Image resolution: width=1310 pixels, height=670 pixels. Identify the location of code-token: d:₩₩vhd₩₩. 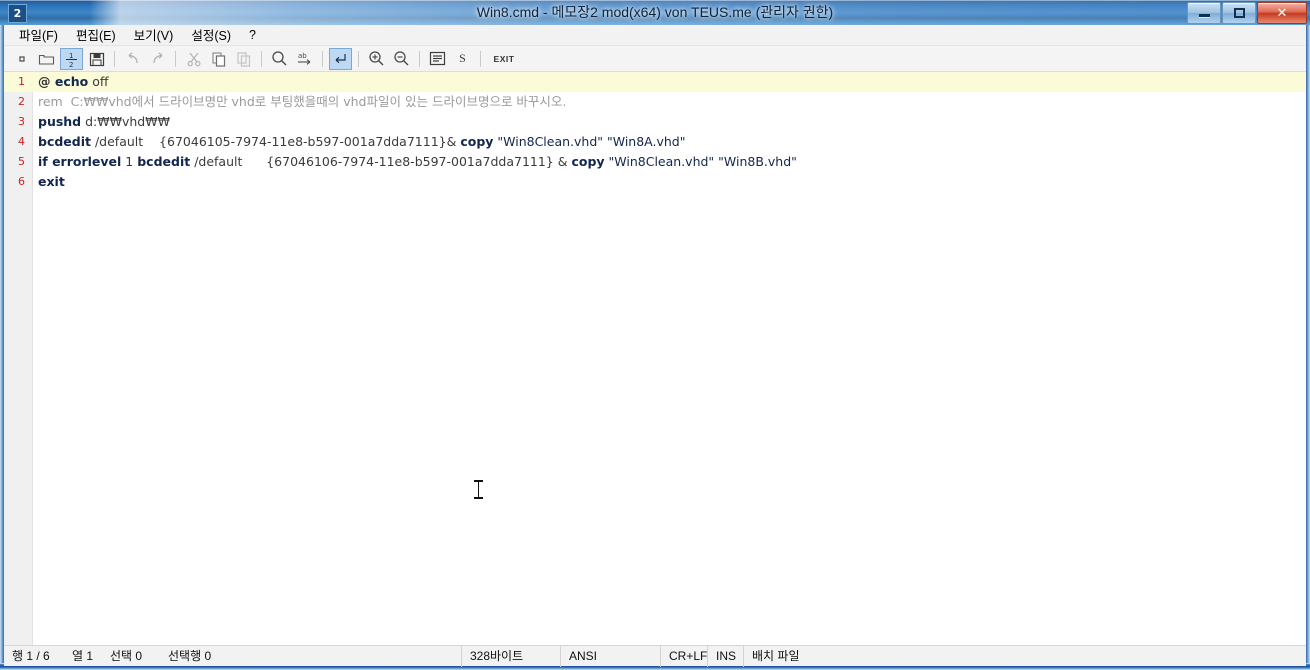
(125, 121).